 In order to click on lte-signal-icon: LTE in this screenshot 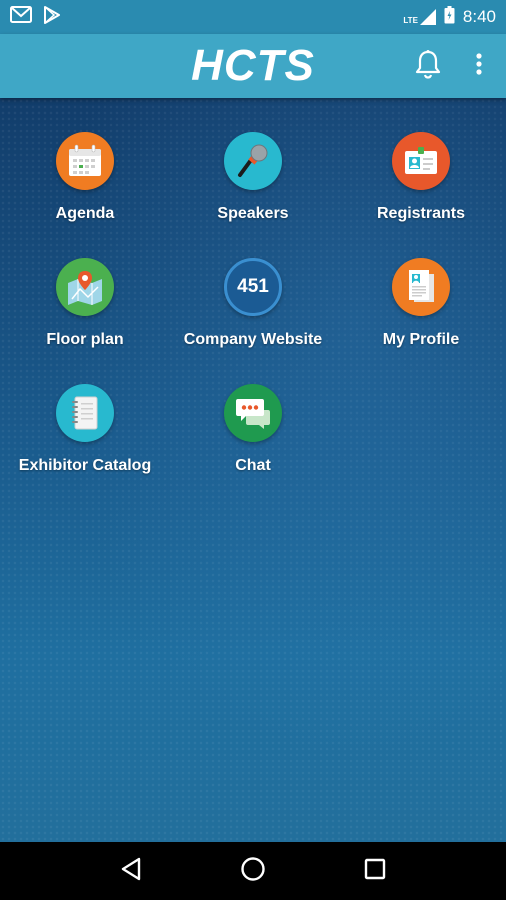, I will do `click(419, 17)`.